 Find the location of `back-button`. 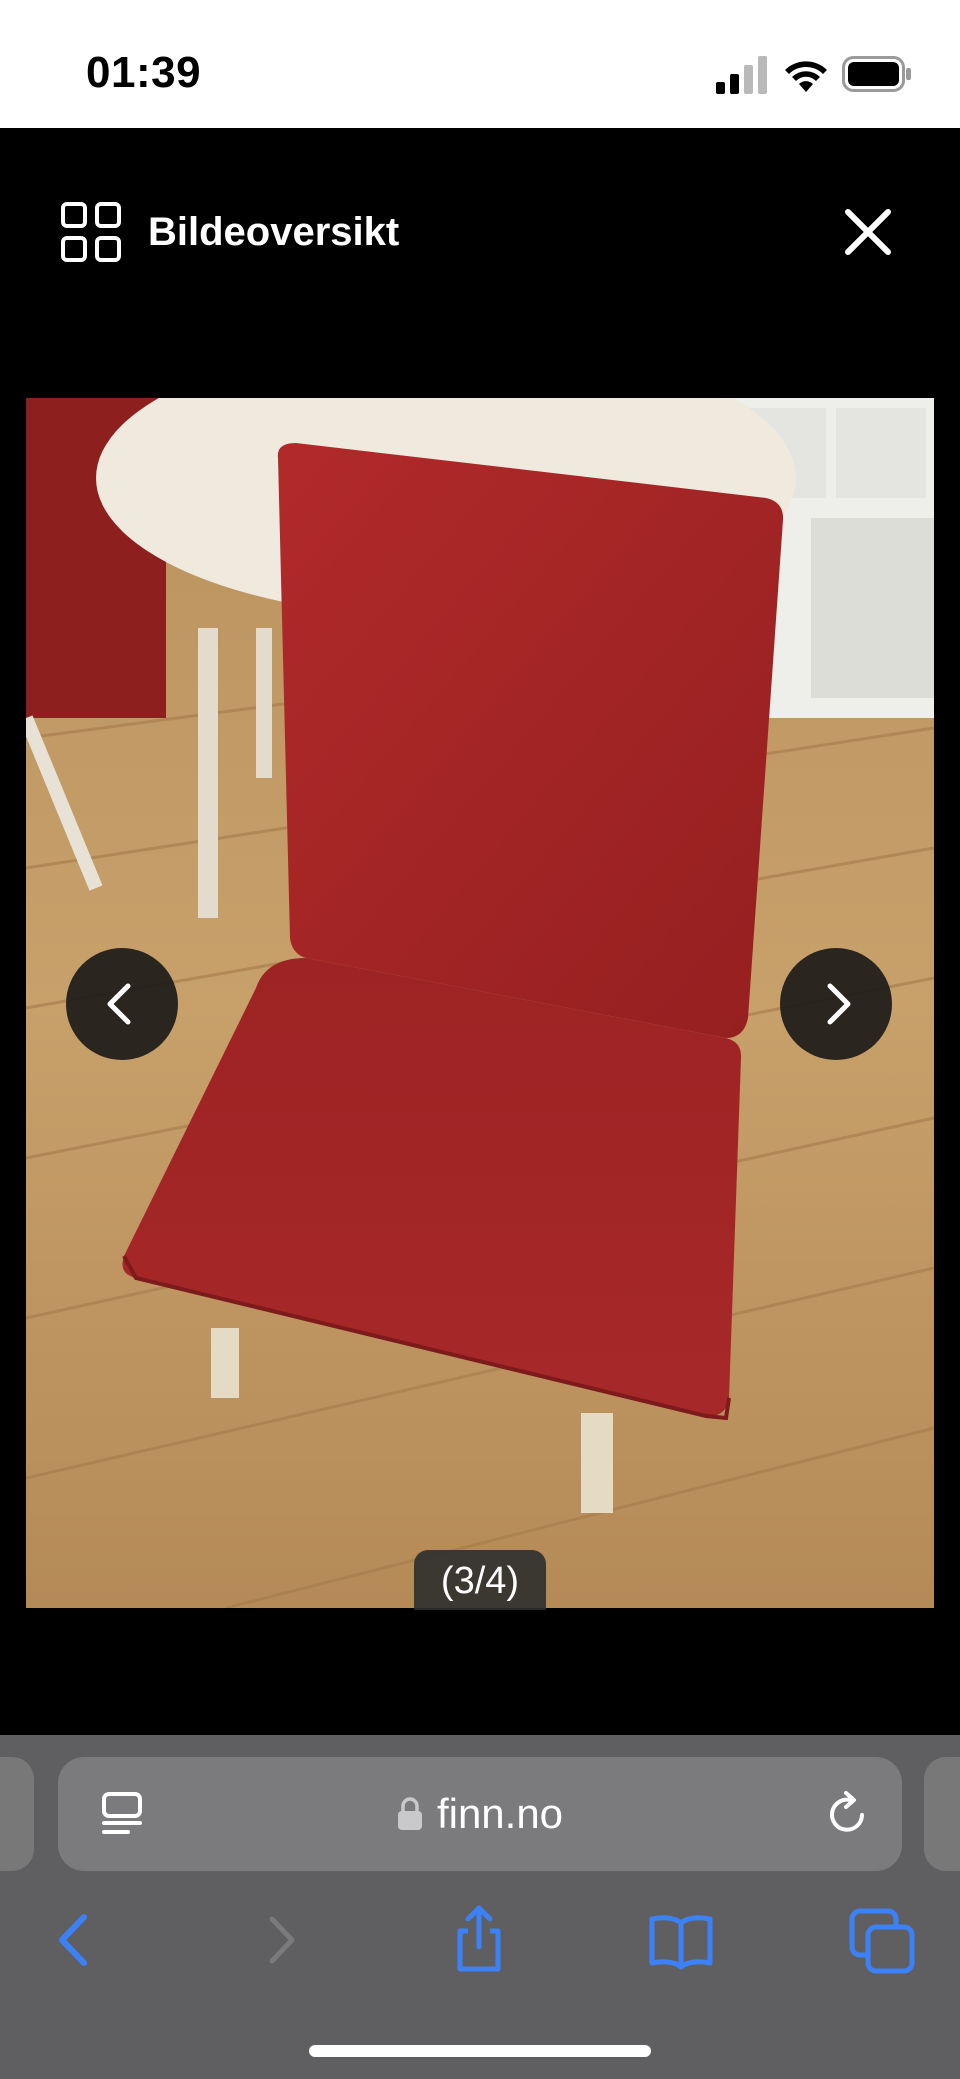

back-button is located at coordinates (75, 1940).